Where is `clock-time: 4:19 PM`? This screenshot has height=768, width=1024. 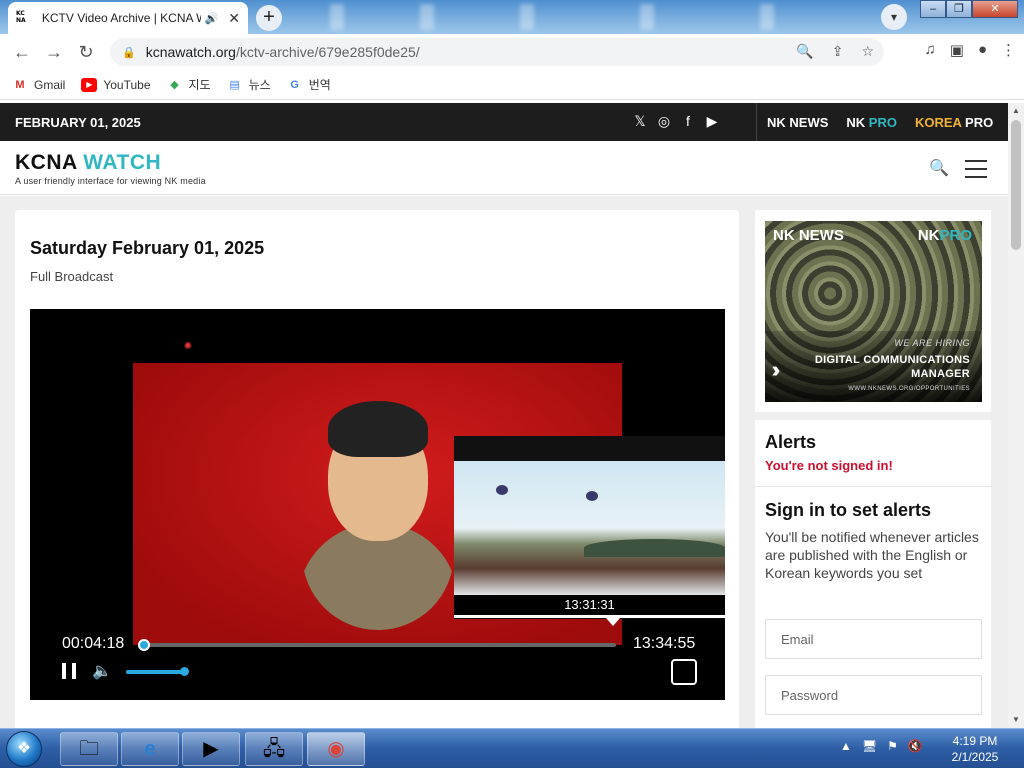 clock-time: 4:19 PM is located at coordinates (975, 741).